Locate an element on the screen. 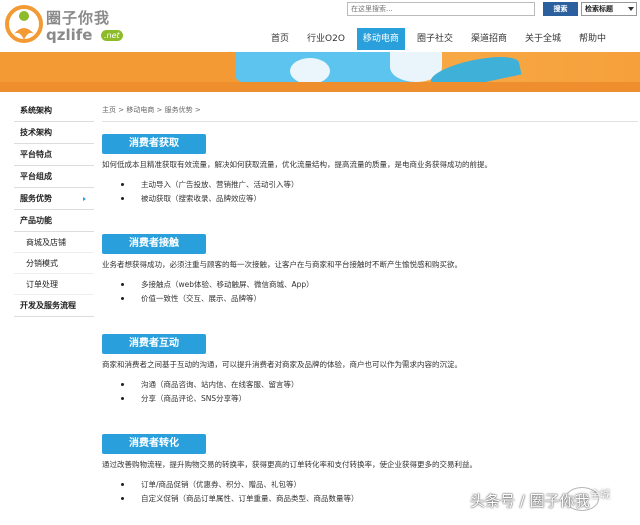  main-nav: 首页 行业O2O 移动电商 圈子社交 渠道招商 关于全城 帮助中 is located at coordinates (441, 39).